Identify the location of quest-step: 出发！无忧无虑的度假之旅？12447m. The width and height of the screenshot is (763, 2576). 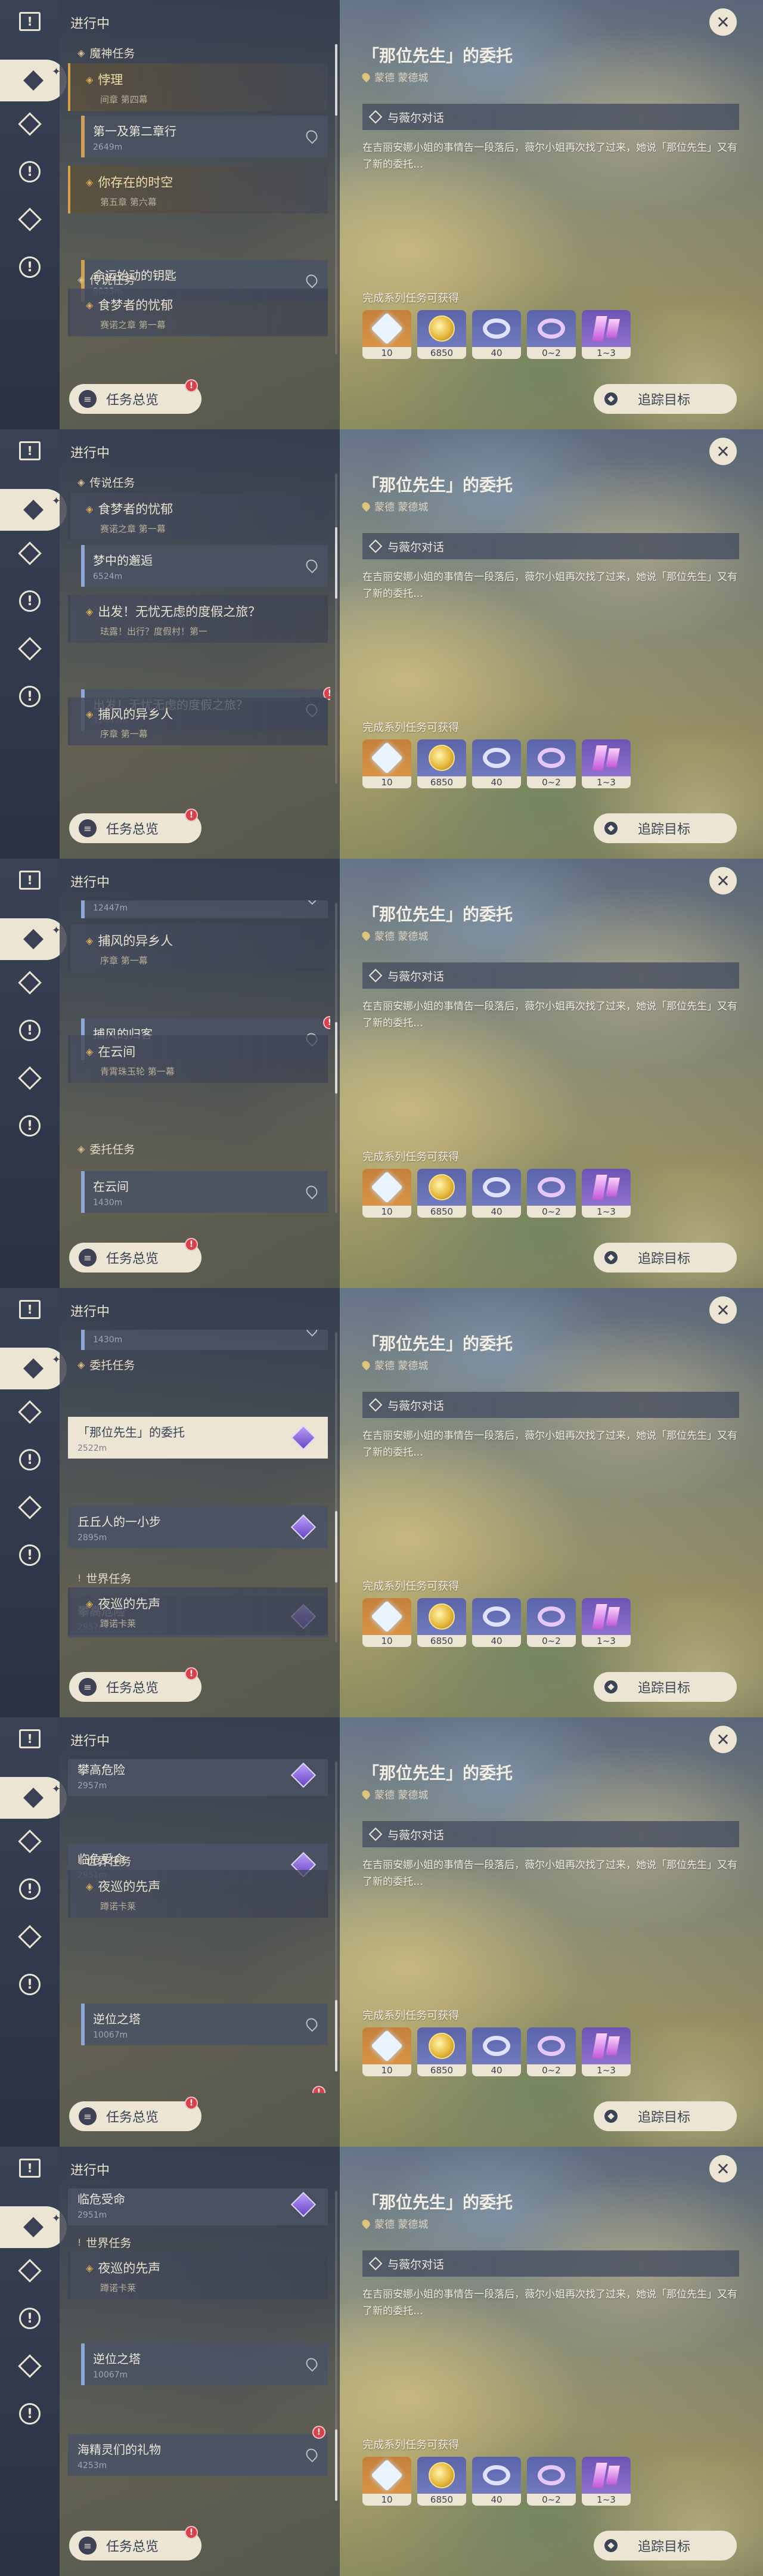
(204, 909).